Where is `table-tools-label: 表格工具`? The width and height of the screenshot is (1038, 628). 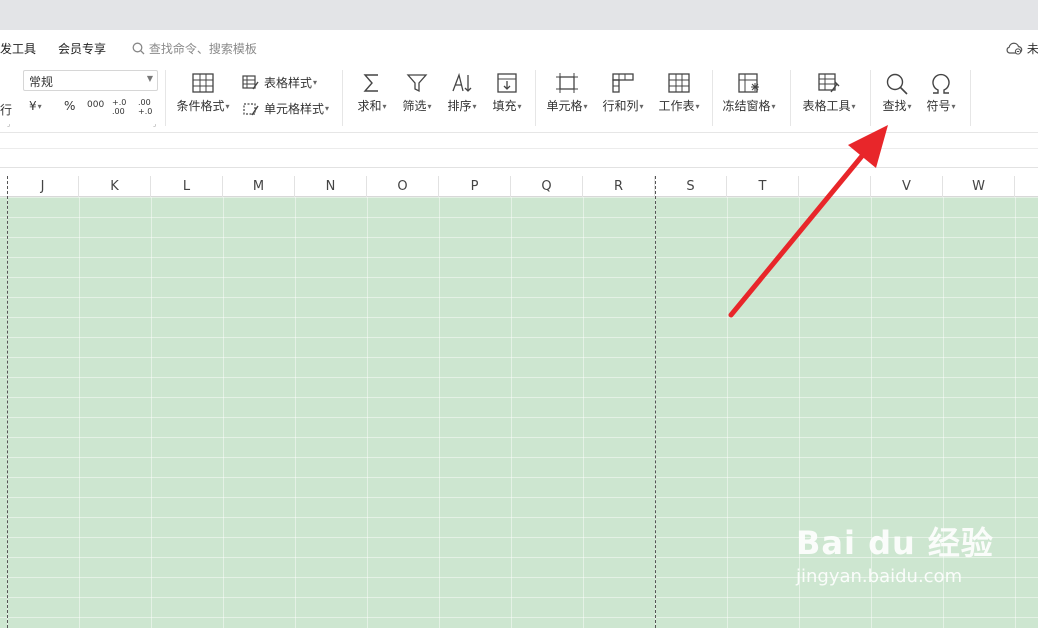
table-tools-label: 表格工具 is located at coordinates (826, 106).